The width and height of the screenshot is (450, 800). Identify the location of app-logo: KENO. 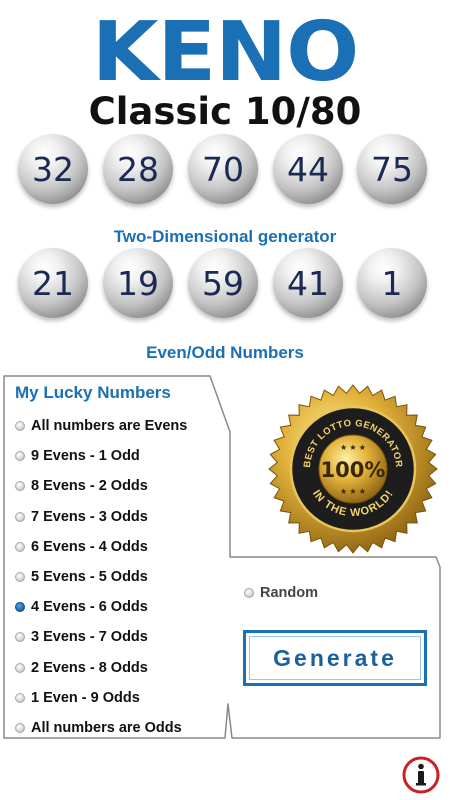
(225, 52).